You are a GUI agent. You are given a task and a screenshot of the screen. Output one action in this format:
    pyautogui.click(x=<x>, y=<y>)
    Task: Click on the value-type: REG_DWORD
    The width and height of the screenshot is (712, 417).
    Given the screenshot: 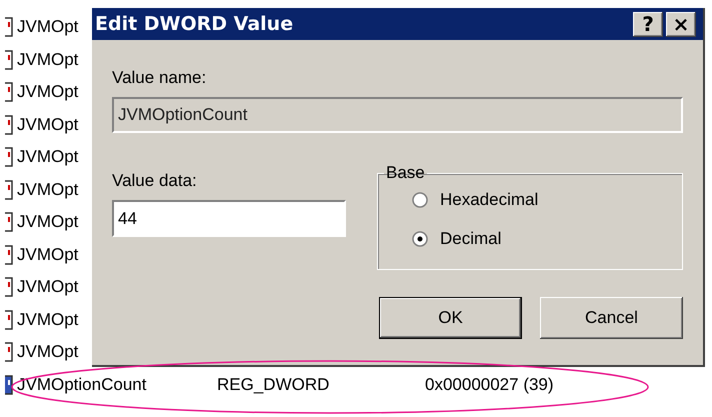 What is the action you would take?
    pyautogui.click(x=273, y=384)
    